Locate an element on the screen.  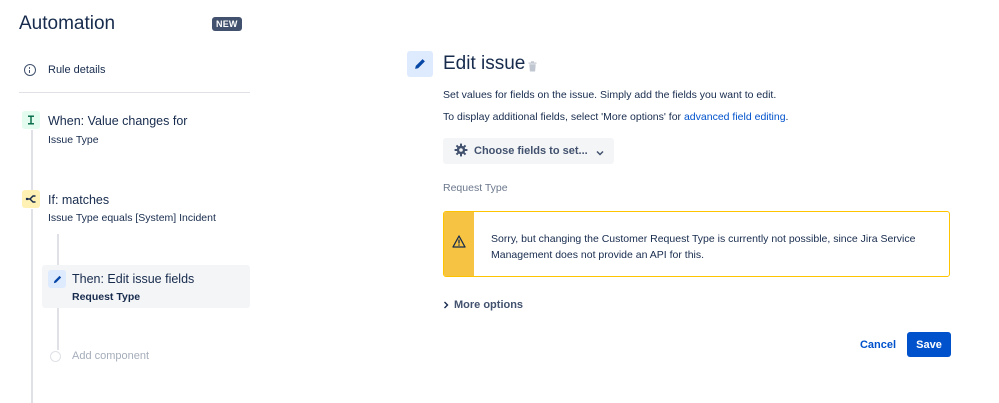
action-subtitle: Request Type is located at coordinates (106, 297).